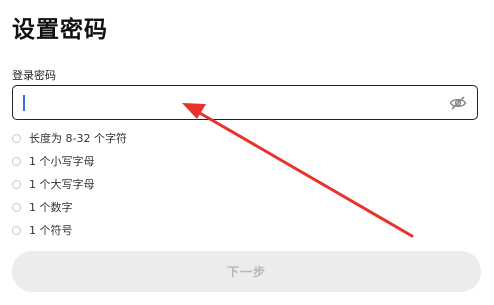 This screenshot has width=494, height=305. I want to click on requirement-uppercase: 1 个大写字母, so click(53, 184).